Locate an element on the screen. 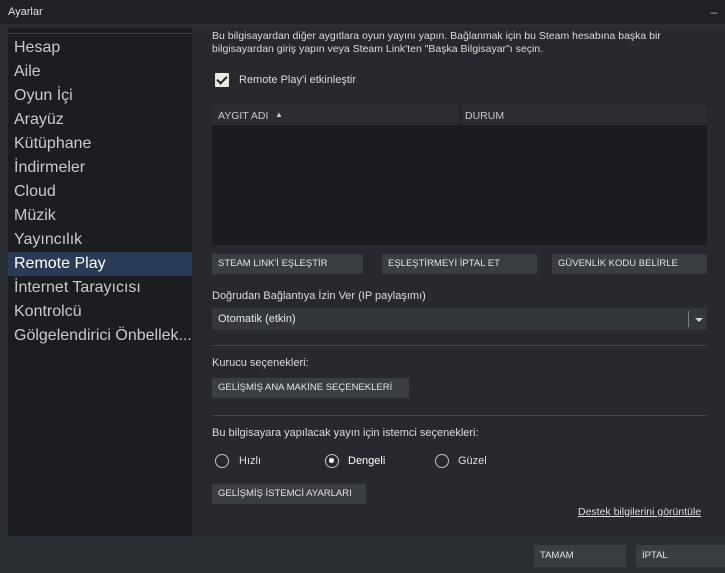 This screenshot has height=573, width=725. select-divider is located at coordinates (688, 319).